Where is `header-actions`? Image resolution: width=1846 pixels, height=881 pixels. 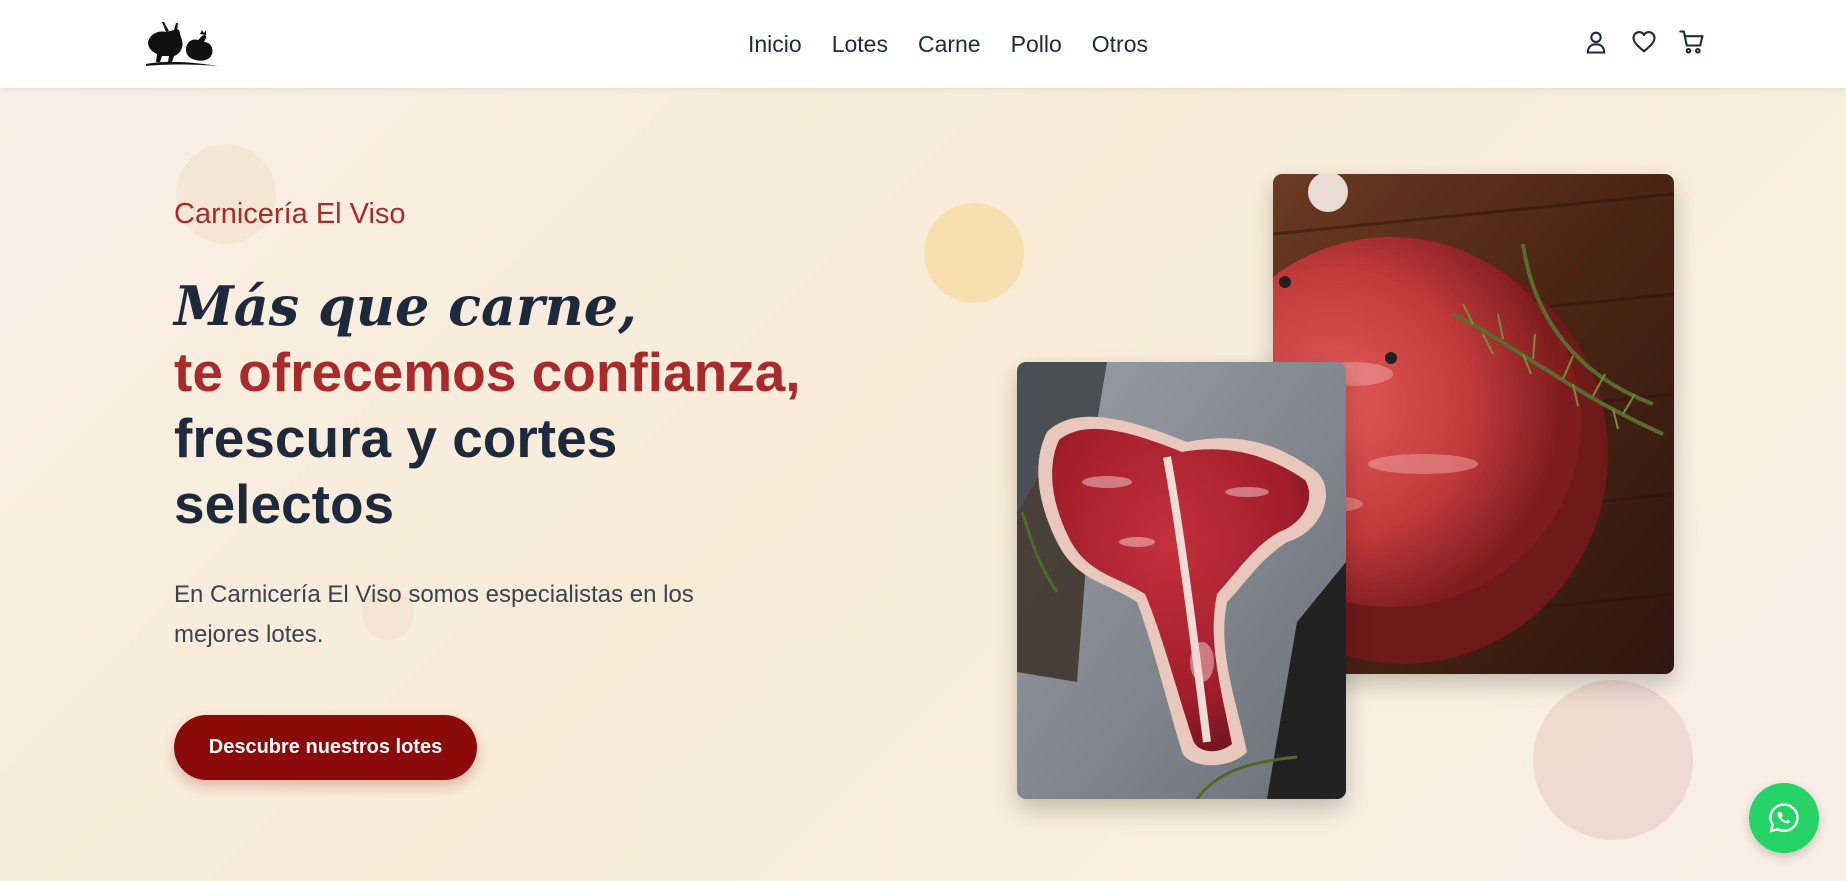
header-actions is located at coordinates (1644, 42).